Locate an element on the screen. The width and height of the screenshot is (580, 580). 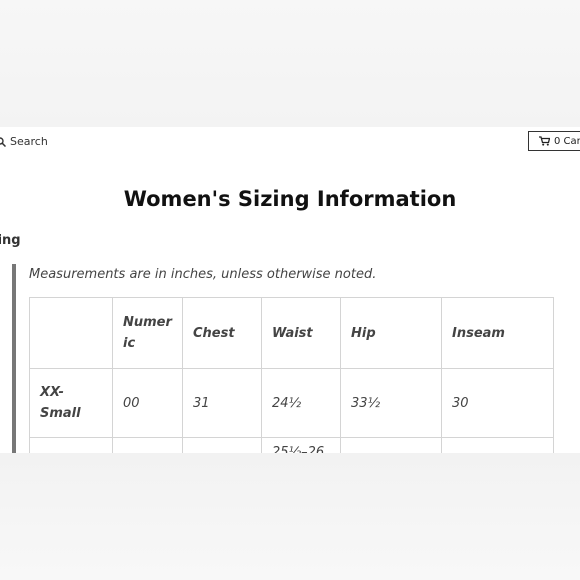
table-header-row: Numer ic Chest Waist Hip Inseam is located at coordinates (291, 333).